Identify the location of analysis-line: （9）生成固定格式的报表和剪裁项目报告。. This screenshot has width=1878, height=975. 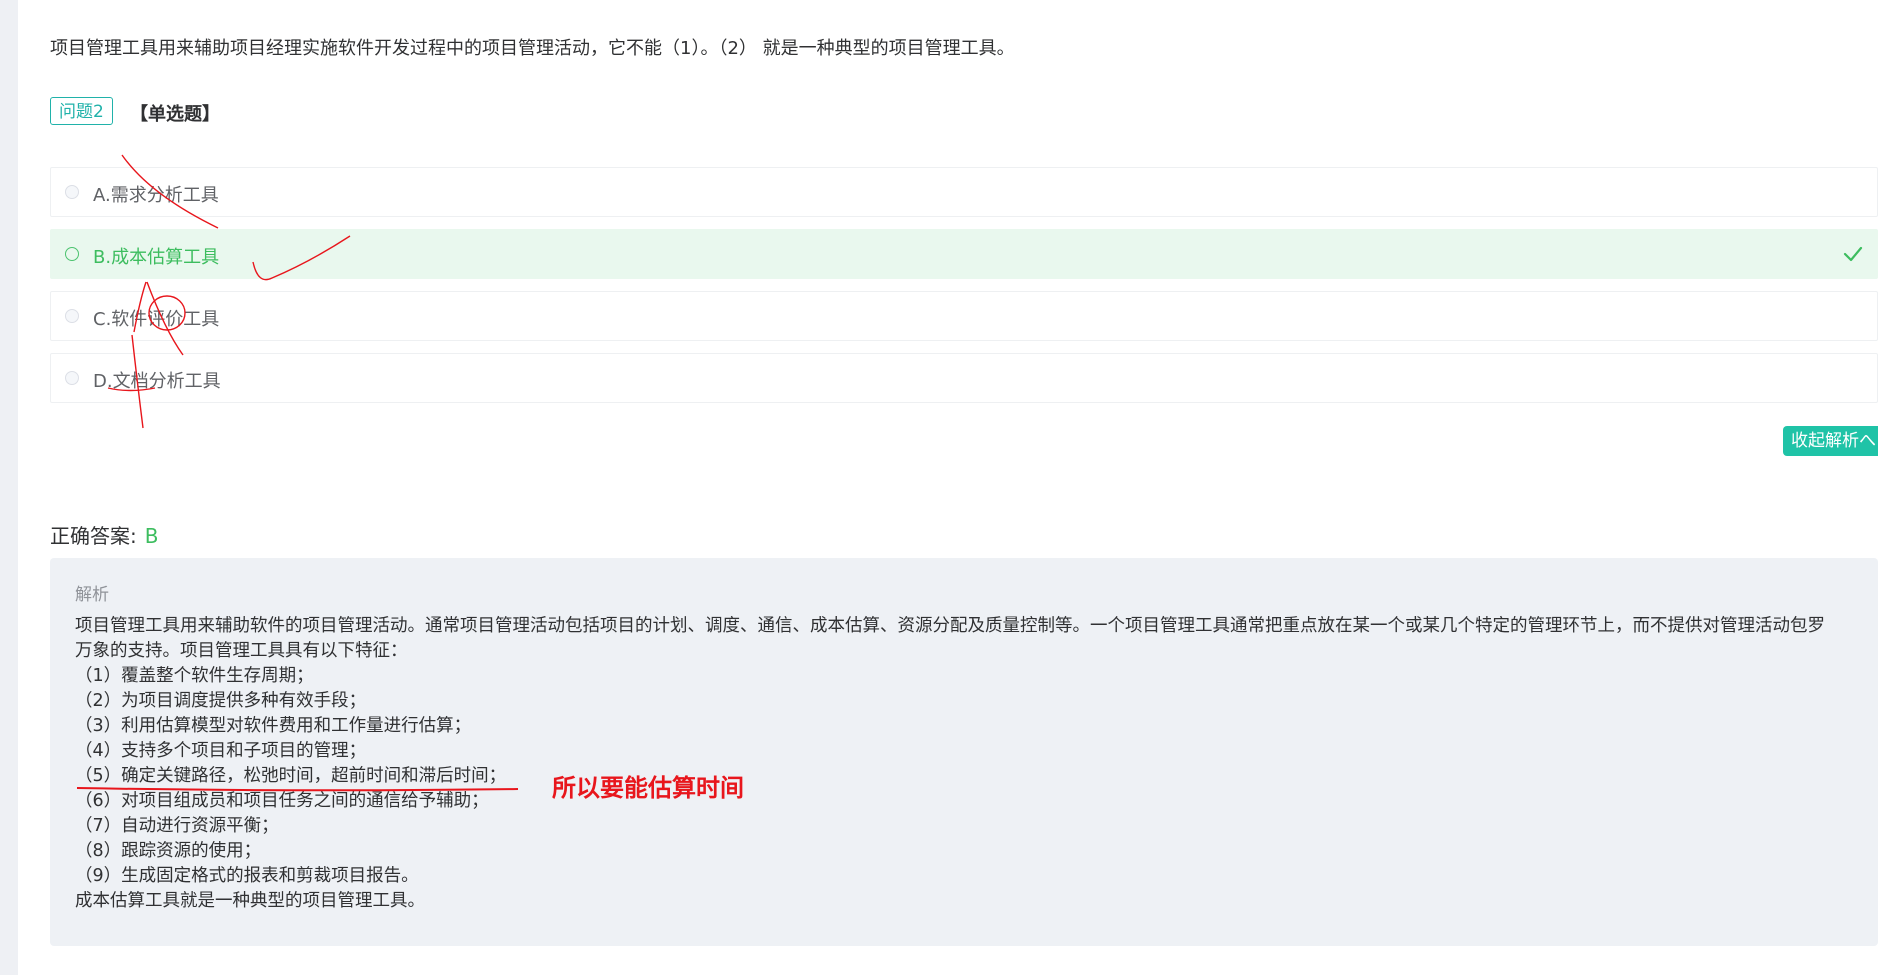
(247, 876).